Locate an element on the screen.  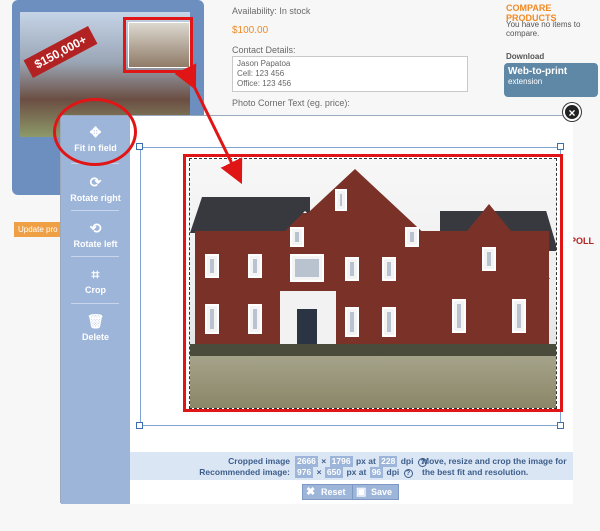
cropped-width: 2666 is located at coordinates (306, 461).